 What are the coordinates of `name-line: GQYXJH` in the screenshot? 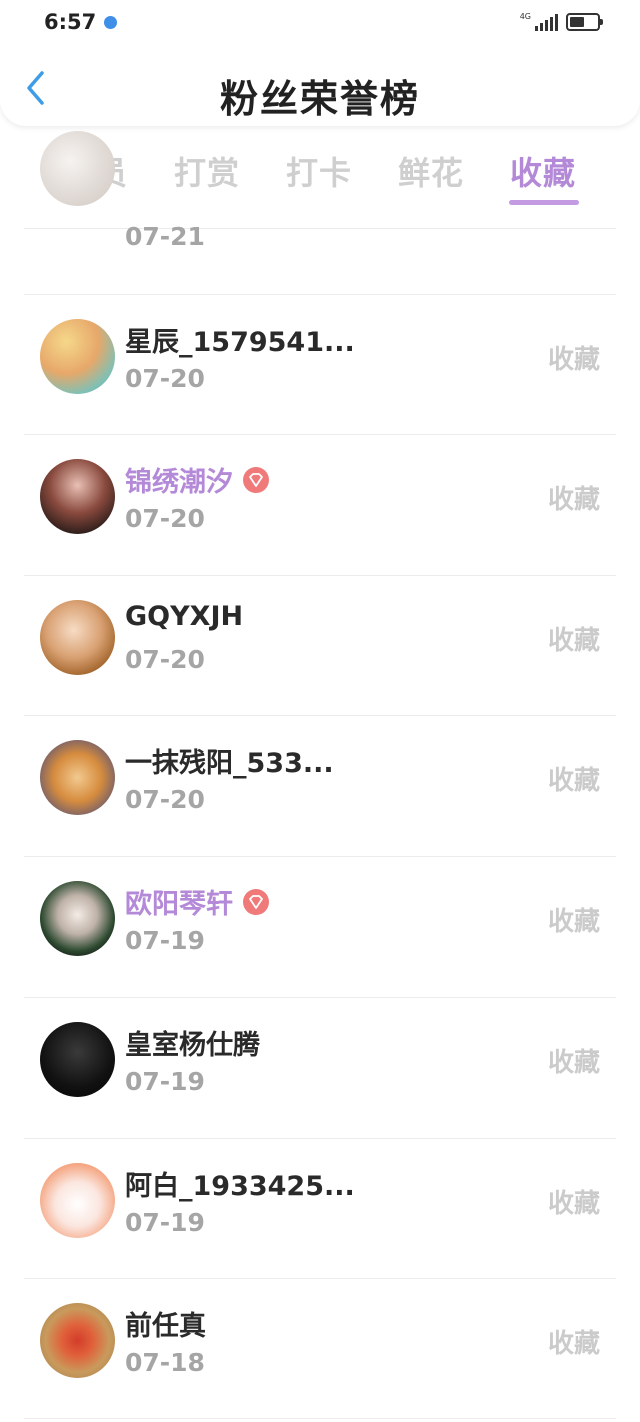 It's located at (184, 616).